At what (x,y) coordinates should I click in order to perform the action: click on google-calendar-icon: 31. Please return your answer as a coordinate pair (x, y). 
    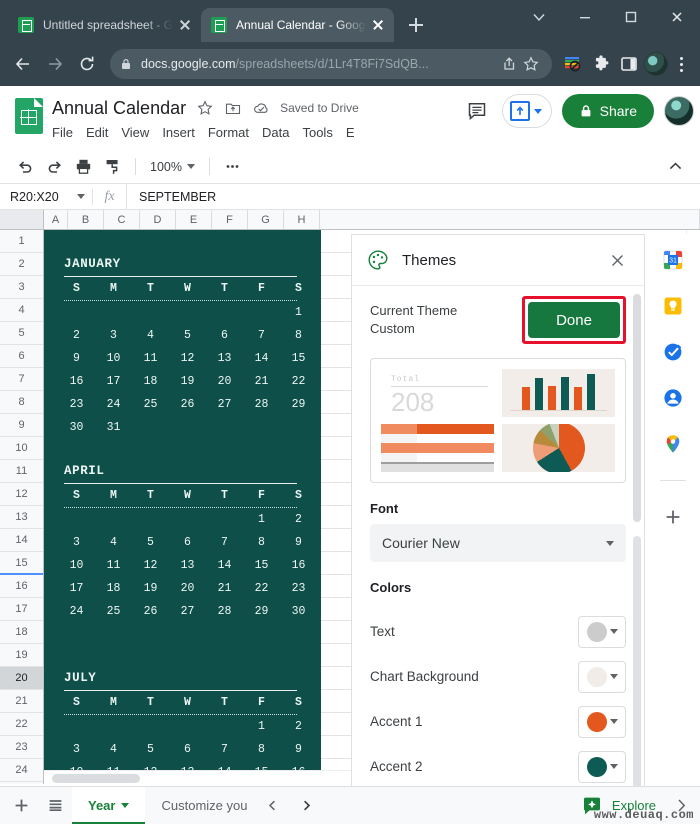
    Looking at the image, I should click on (673, 260).